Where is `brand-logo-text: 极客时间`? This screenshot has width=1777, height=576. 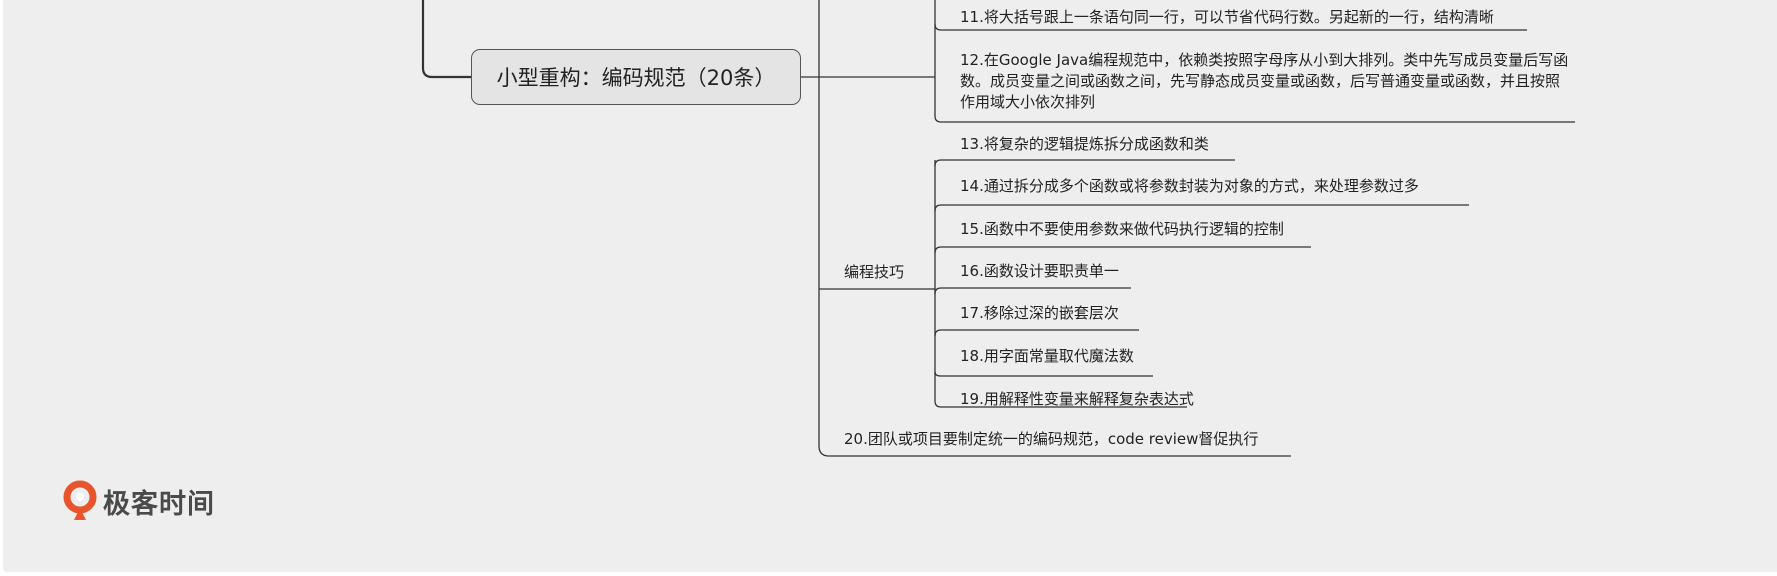 brand-logo-text: 极客时间 is located at coordinates (159, 504).